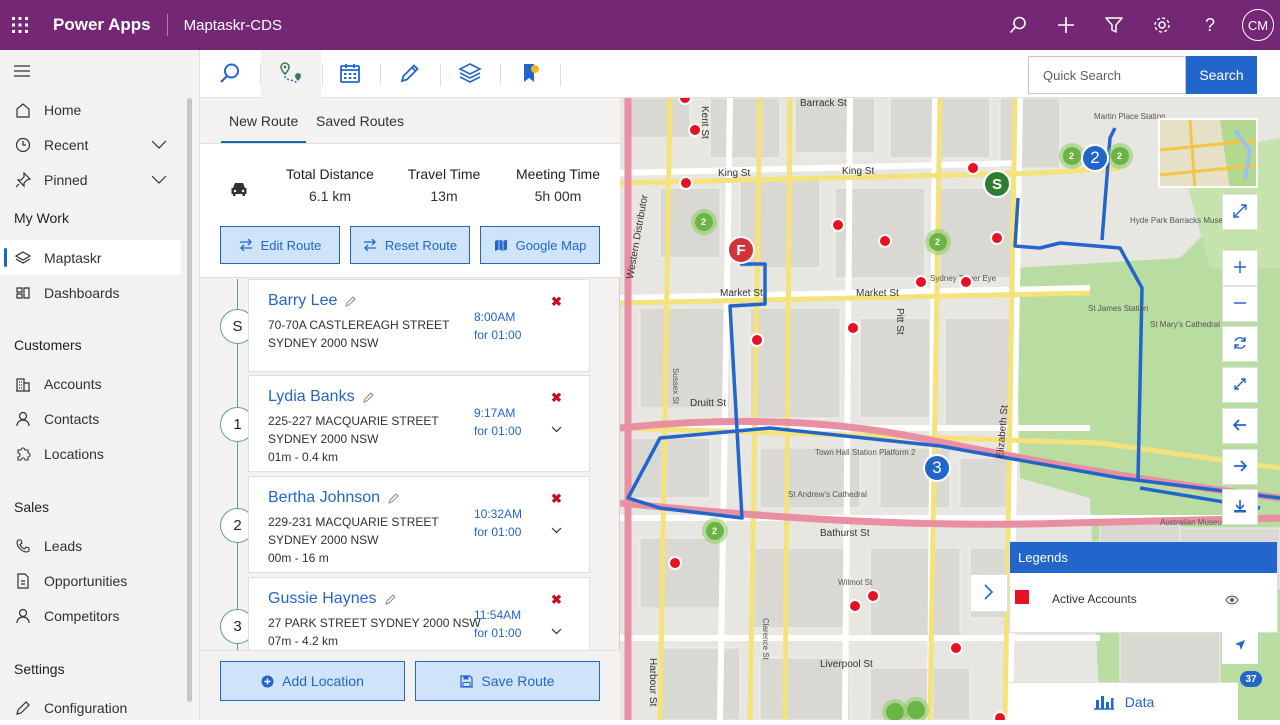 Image resolution: width=1280 pixels, height=725 pixels. Describe the element at coordinates (90, 179) in the screenshot. I see `sidebar-item-pinned: Pinned` at that location.